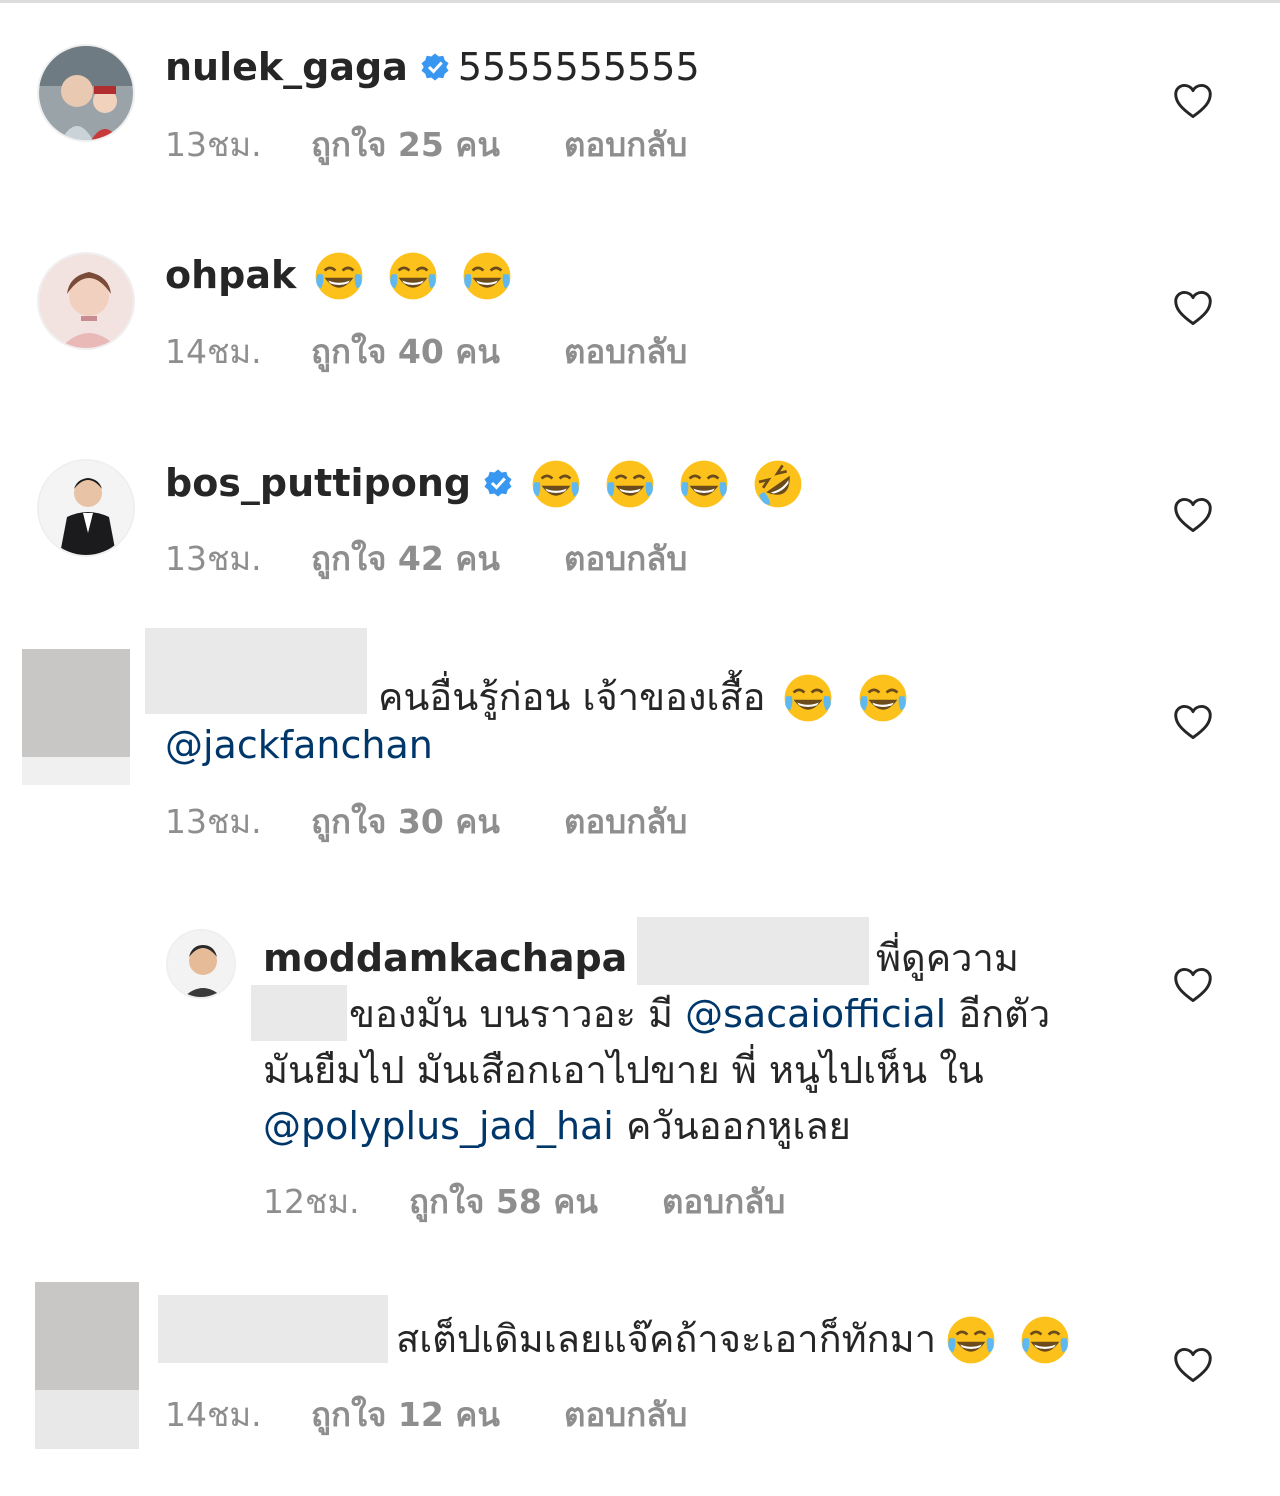 Image resolution: width=1280 pixels, height=1496 pixels. I want to click on comment-meta: 14ชม. ถูกใจ 40 คน ตอบกลับ, so click(426, 351).